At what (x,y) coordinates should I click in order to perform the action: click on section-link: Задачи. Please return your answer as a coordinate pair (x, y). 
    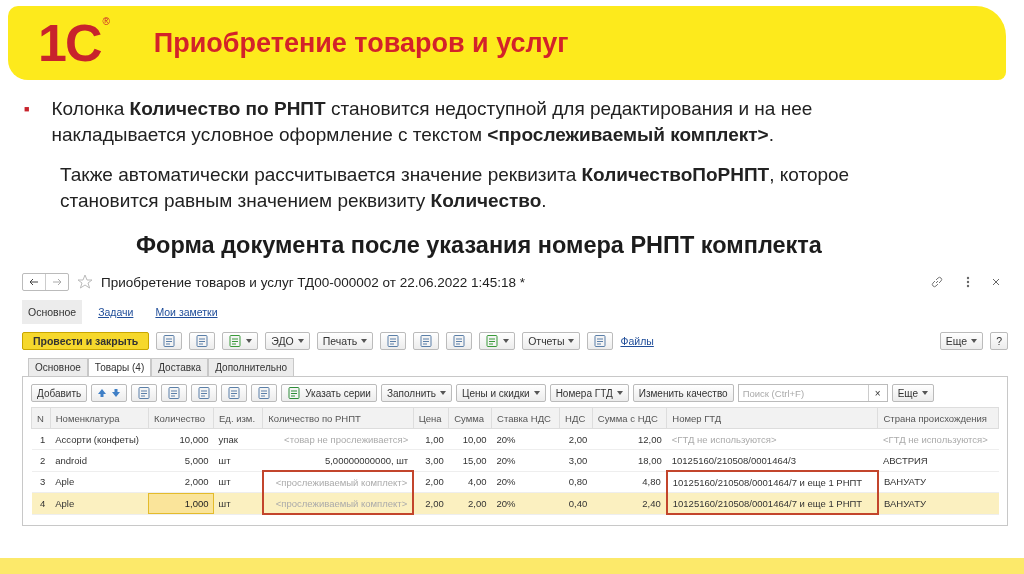
    Looking at the image, I should click on (116, 312).